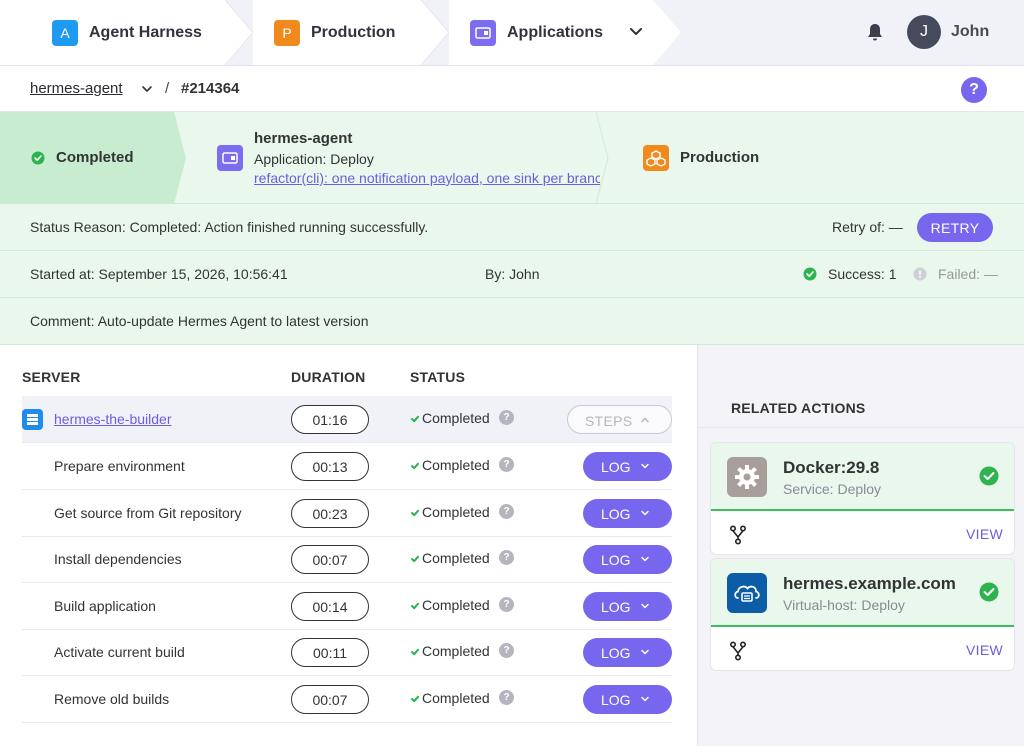 This screenshot has width=1024, height=746. I want to click on table-row: Build application 00:14 Completed ? LOG, so click(347, 606).